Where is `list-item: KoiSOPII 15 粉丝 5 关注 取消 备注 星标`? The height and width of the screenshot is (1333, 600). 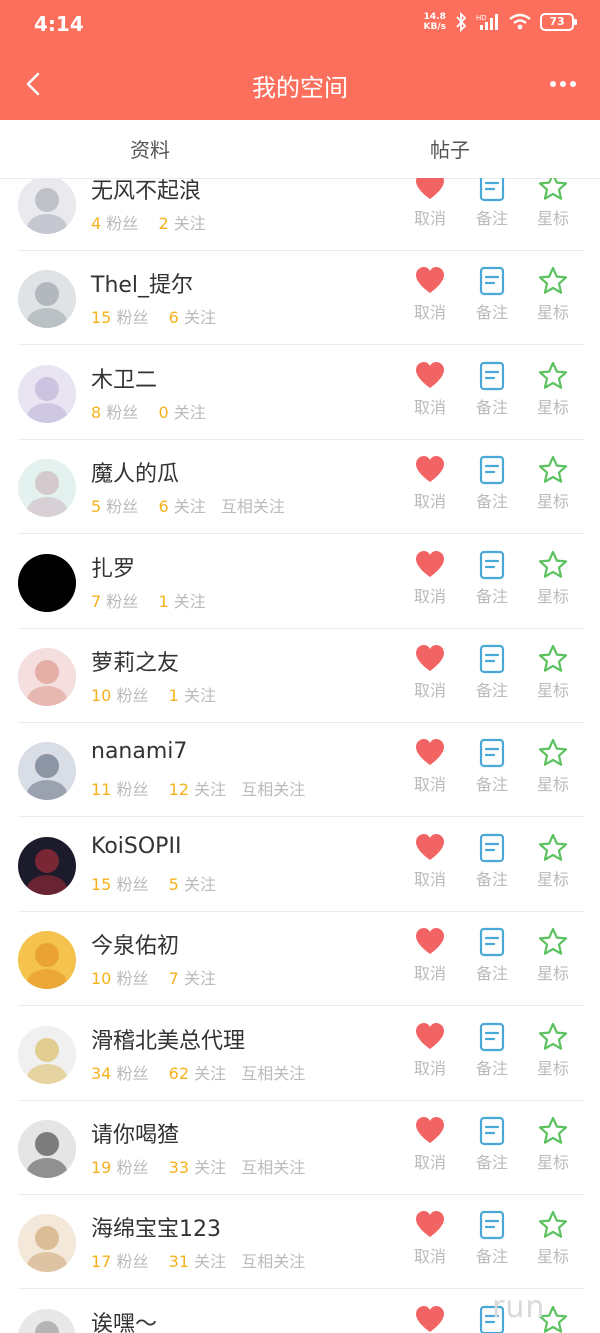 list-item: KoiSOPII 15 粉丝 5 关注 取消 备注 星标 is located at coordinates (300, 865).